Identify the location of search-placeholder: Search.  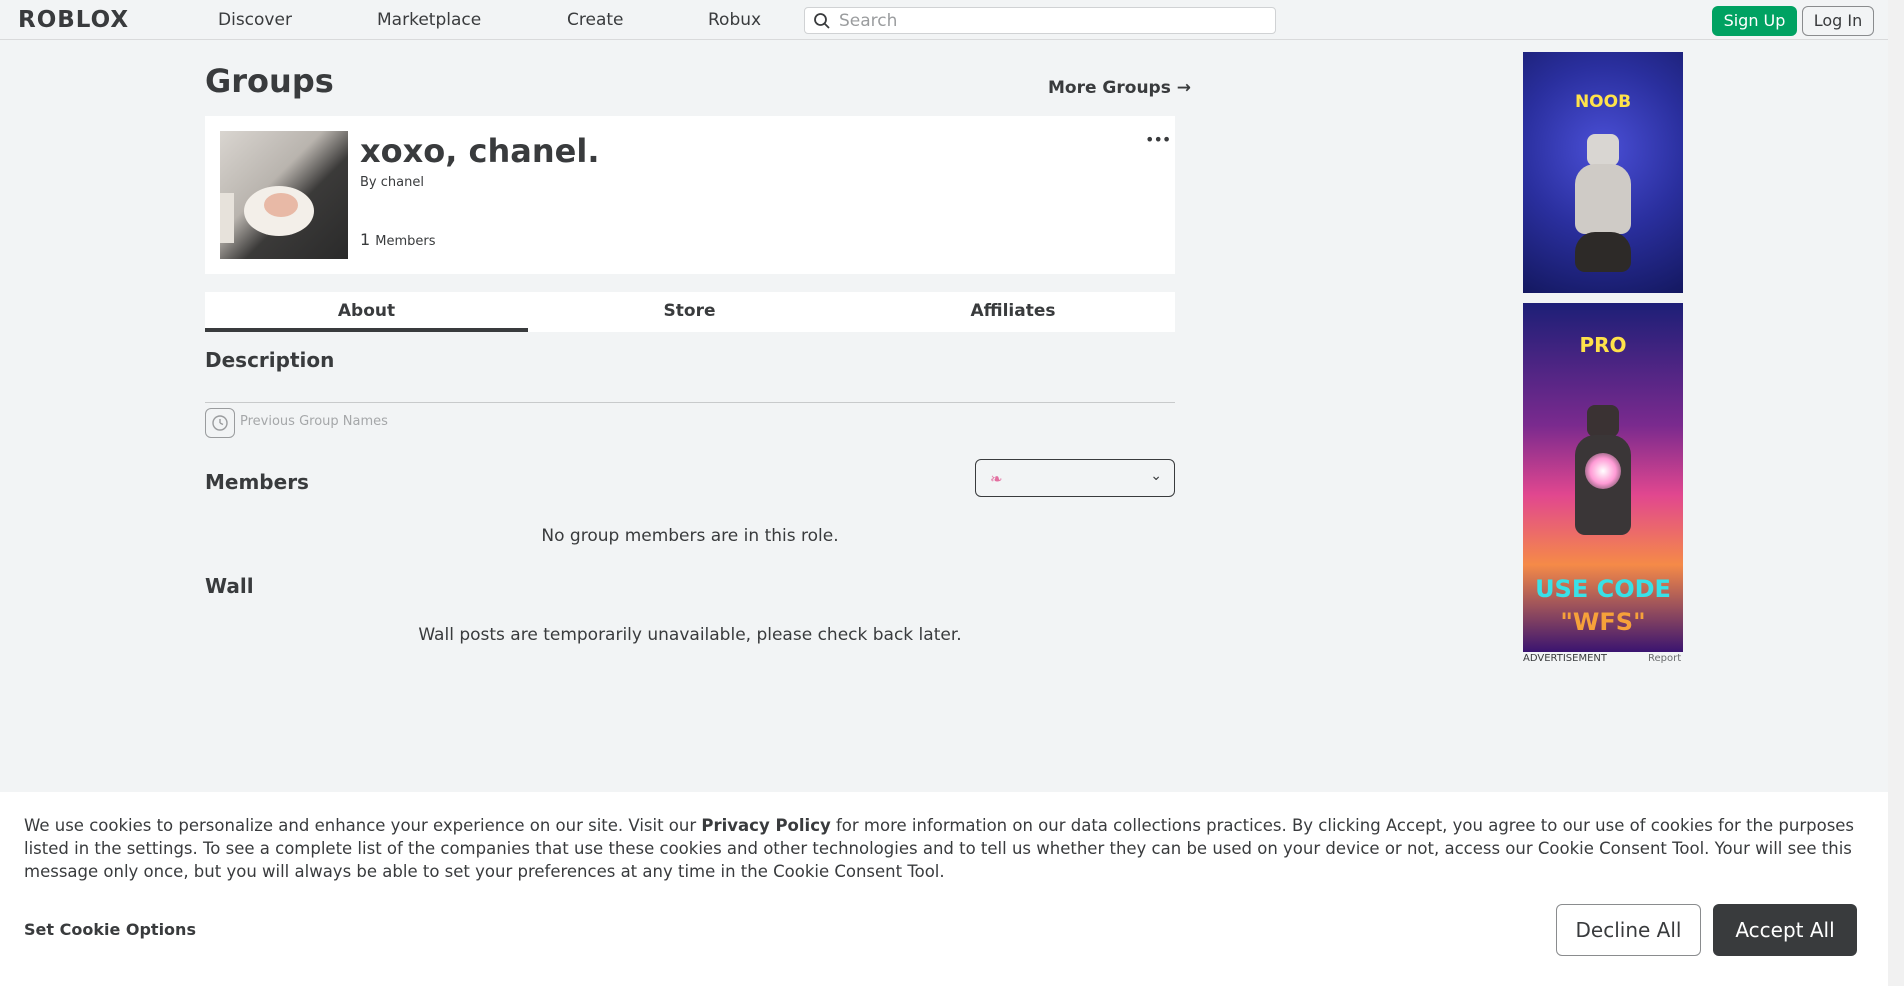
(868, 21).